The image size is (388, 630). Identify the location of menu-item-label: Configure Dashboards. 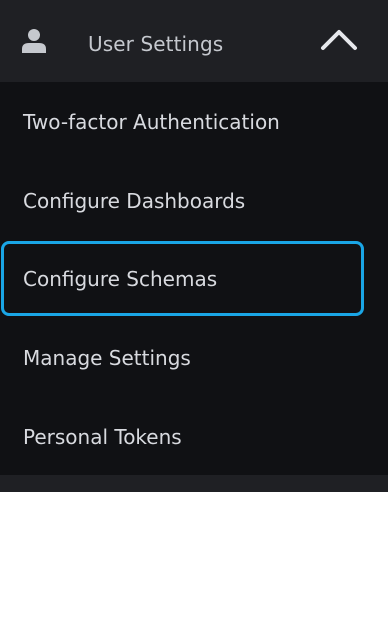
(134, 201).